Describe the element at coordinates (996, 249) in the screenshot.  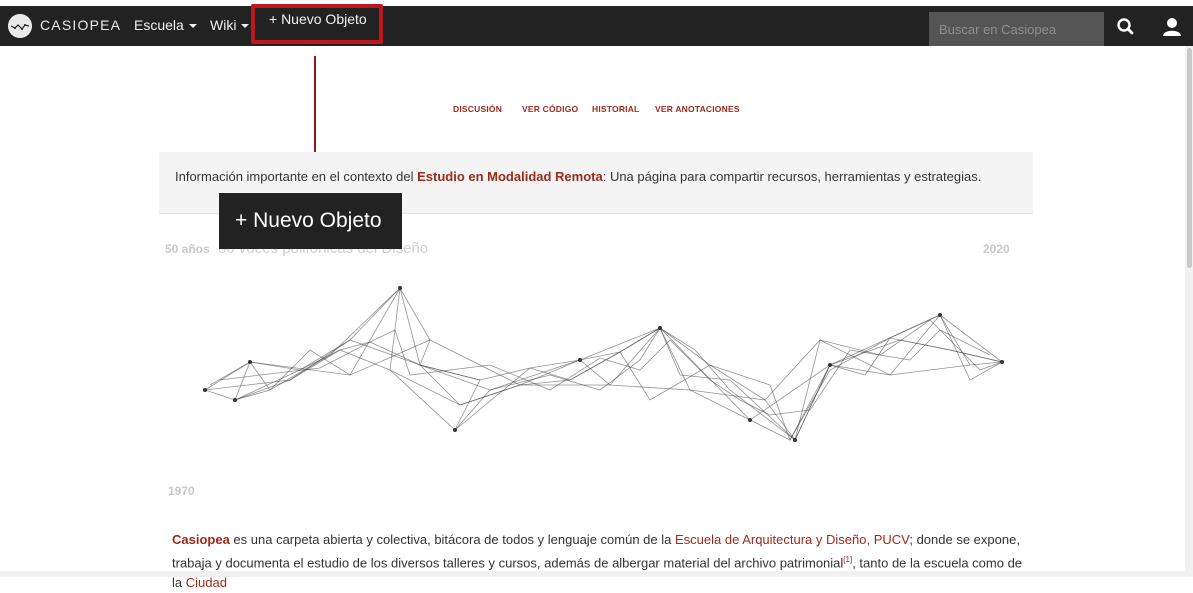
I see `timeline-year-end: 2020` at that location.